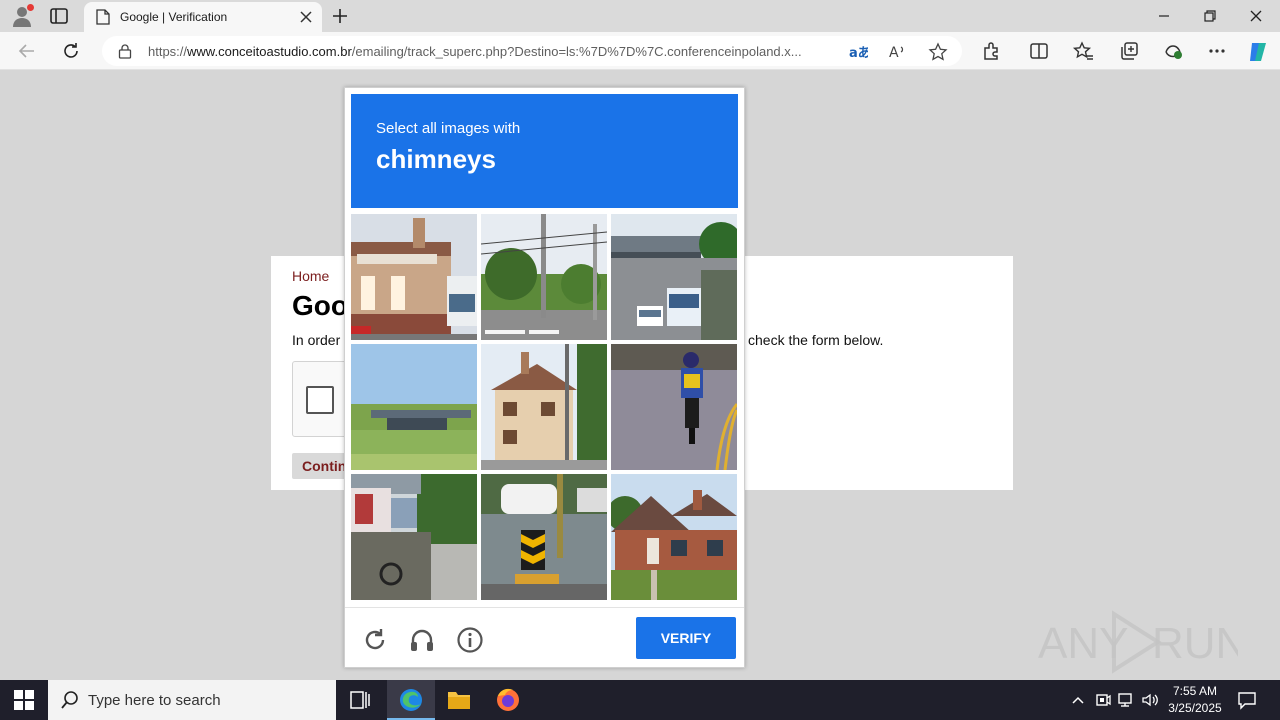 This screenshot has width=1280, height=720. What do you see at coordinates (59, 16) in the screenshot?
I see `tab-actions-icon` at bounding box center [59, 16].